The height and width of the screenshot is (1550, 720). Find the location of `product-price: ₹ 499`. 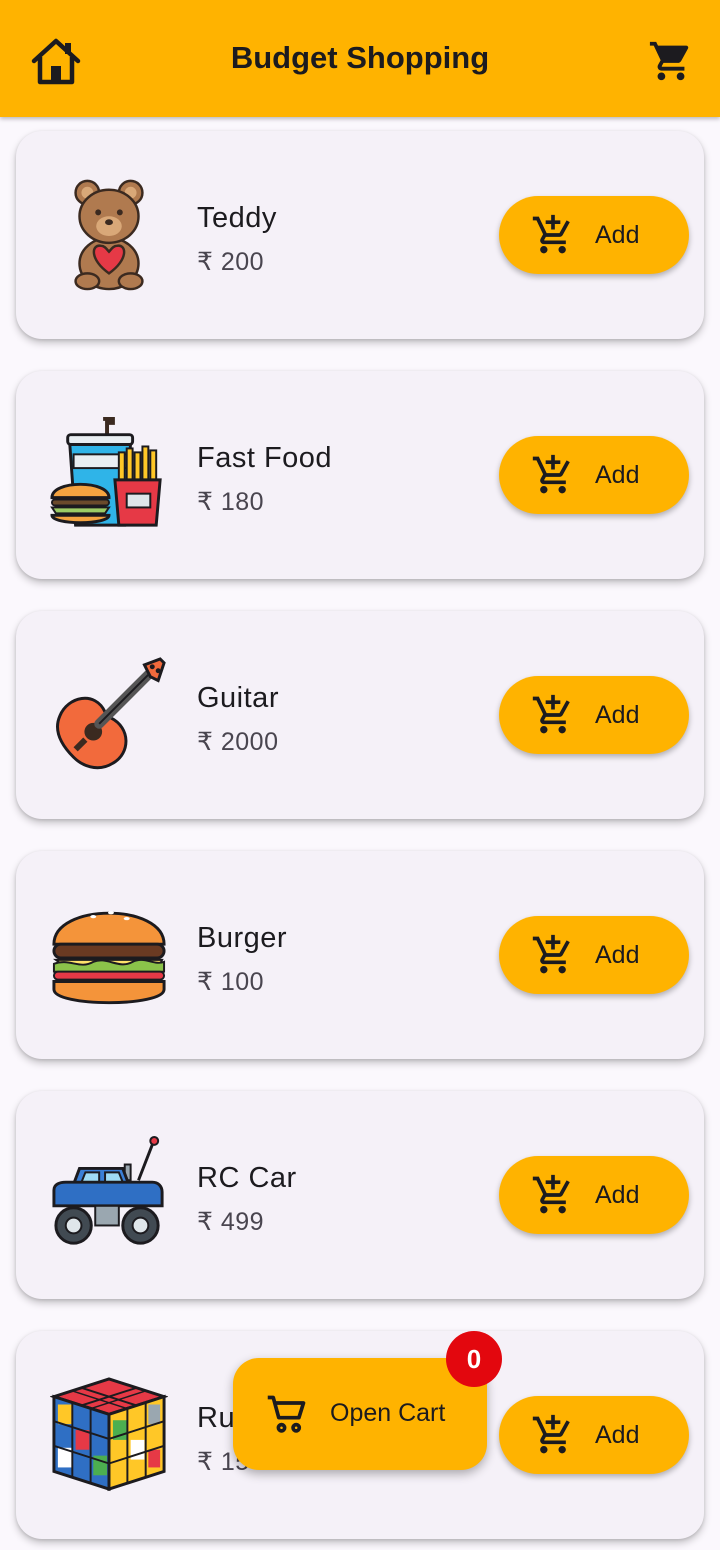

product-price: ₹ 499 is located at coordinates (231, 1222).